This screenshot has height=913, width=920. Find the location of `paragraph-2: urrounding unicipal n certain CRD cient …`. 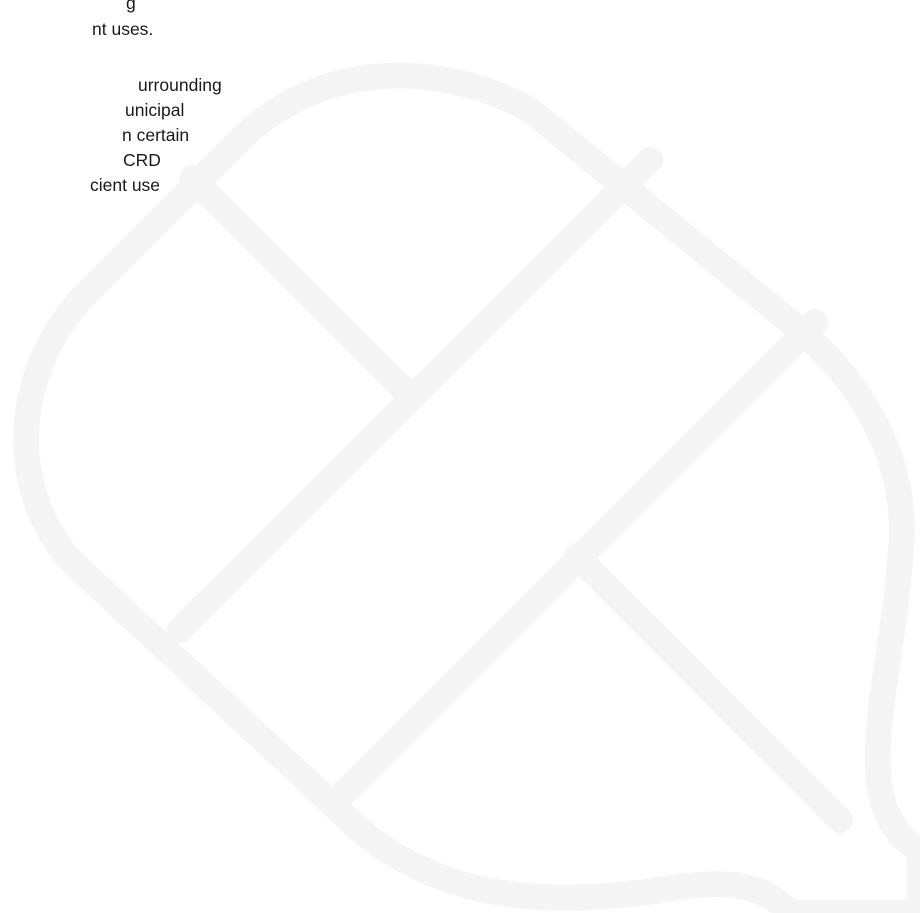

paragraph-2: urrounding unicipal n certain CRD cient … is located at coordinates (111, 135).